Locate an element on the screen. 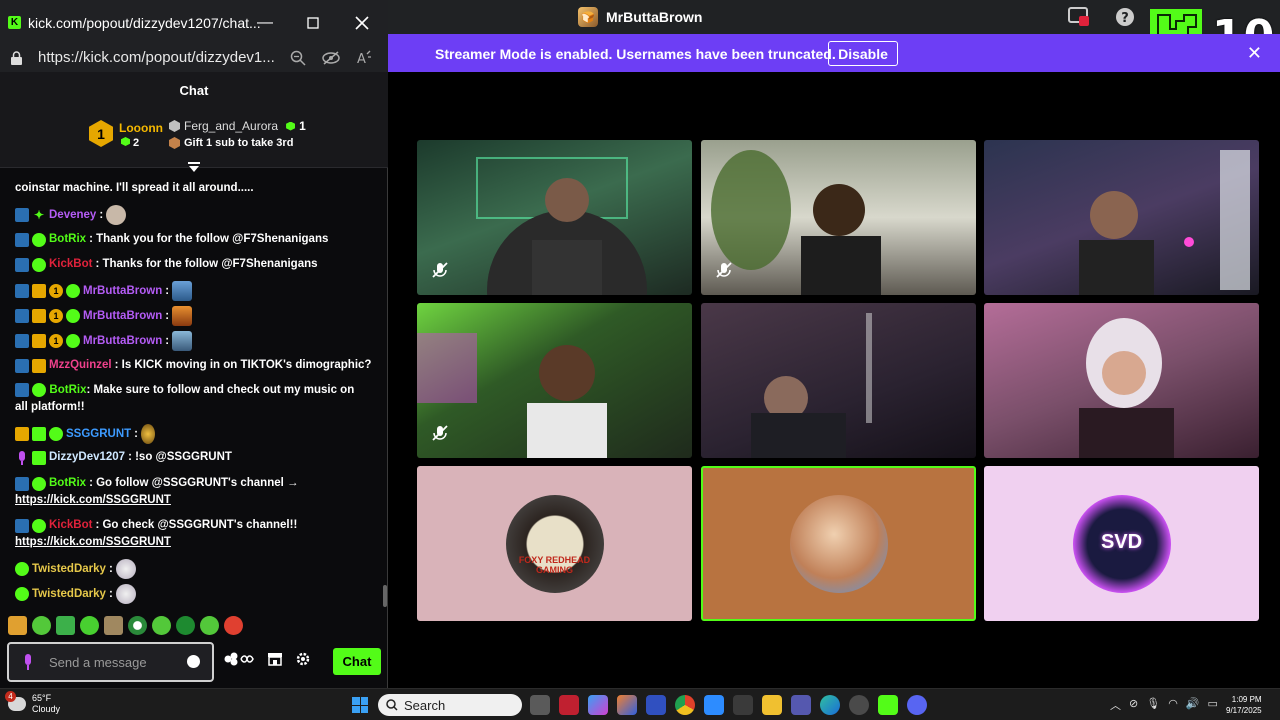  username: Deveney is located at coordinates (72, 215).